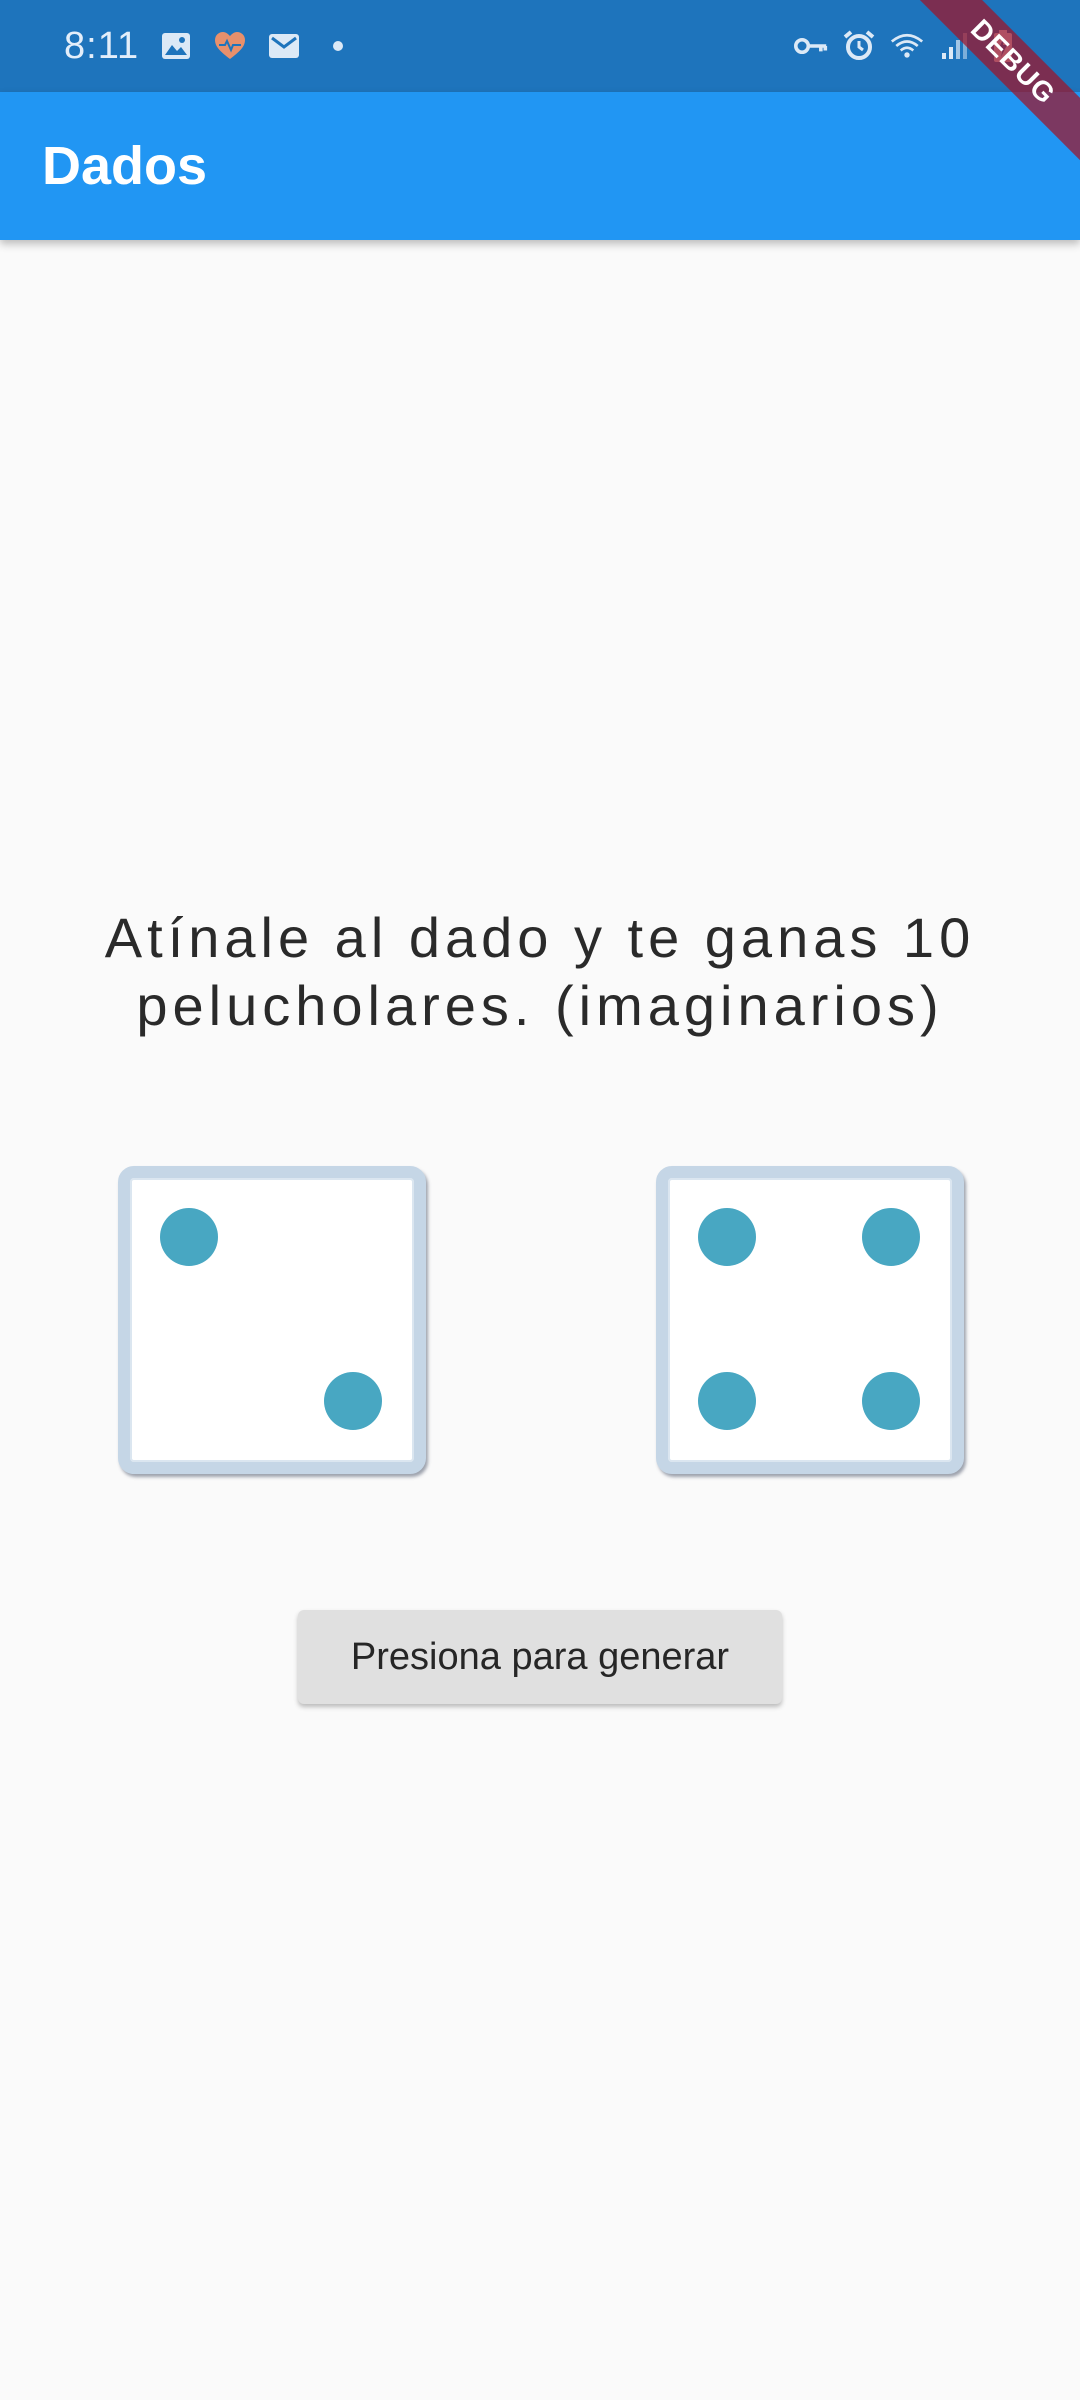 The image size is (1080, 2400). I want to click on status-left-group: 8:11, so click(209, 46).